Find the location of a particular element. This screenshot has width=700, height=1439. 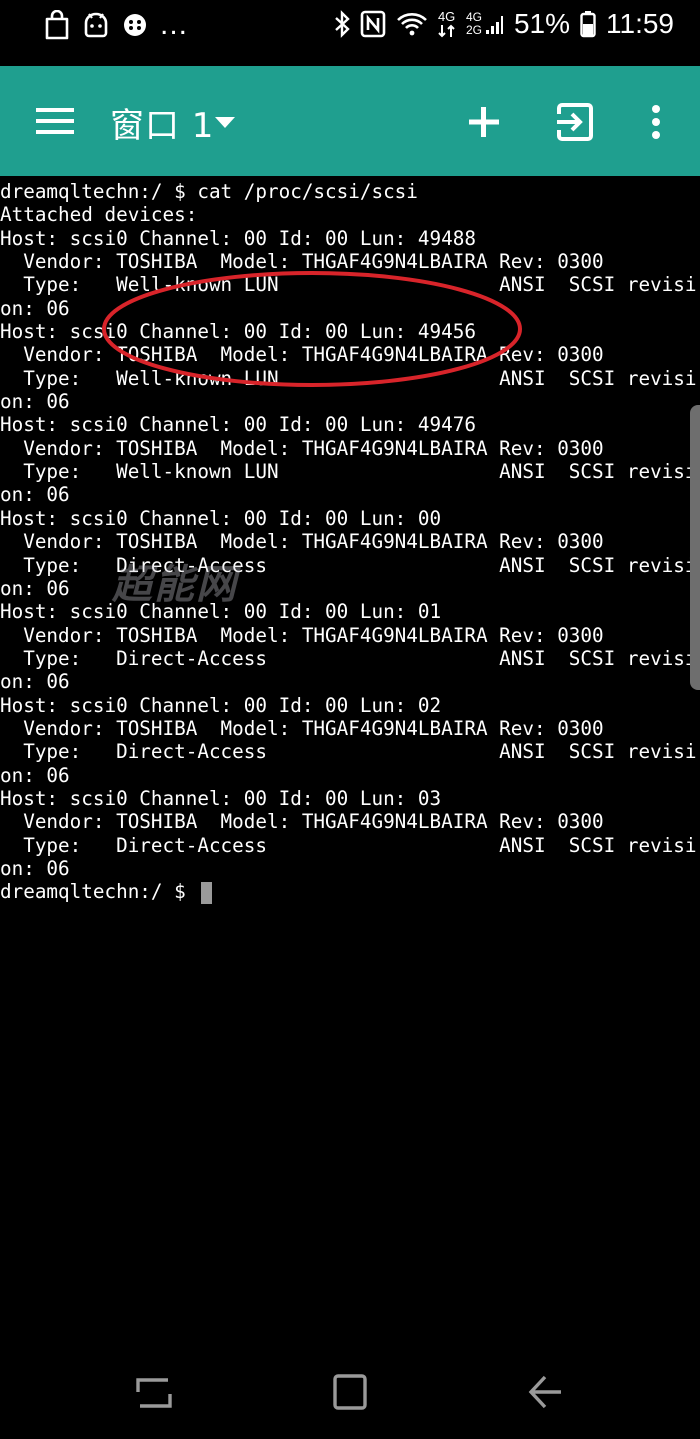

bluetooth-icon is located at coordinates (342, 24).